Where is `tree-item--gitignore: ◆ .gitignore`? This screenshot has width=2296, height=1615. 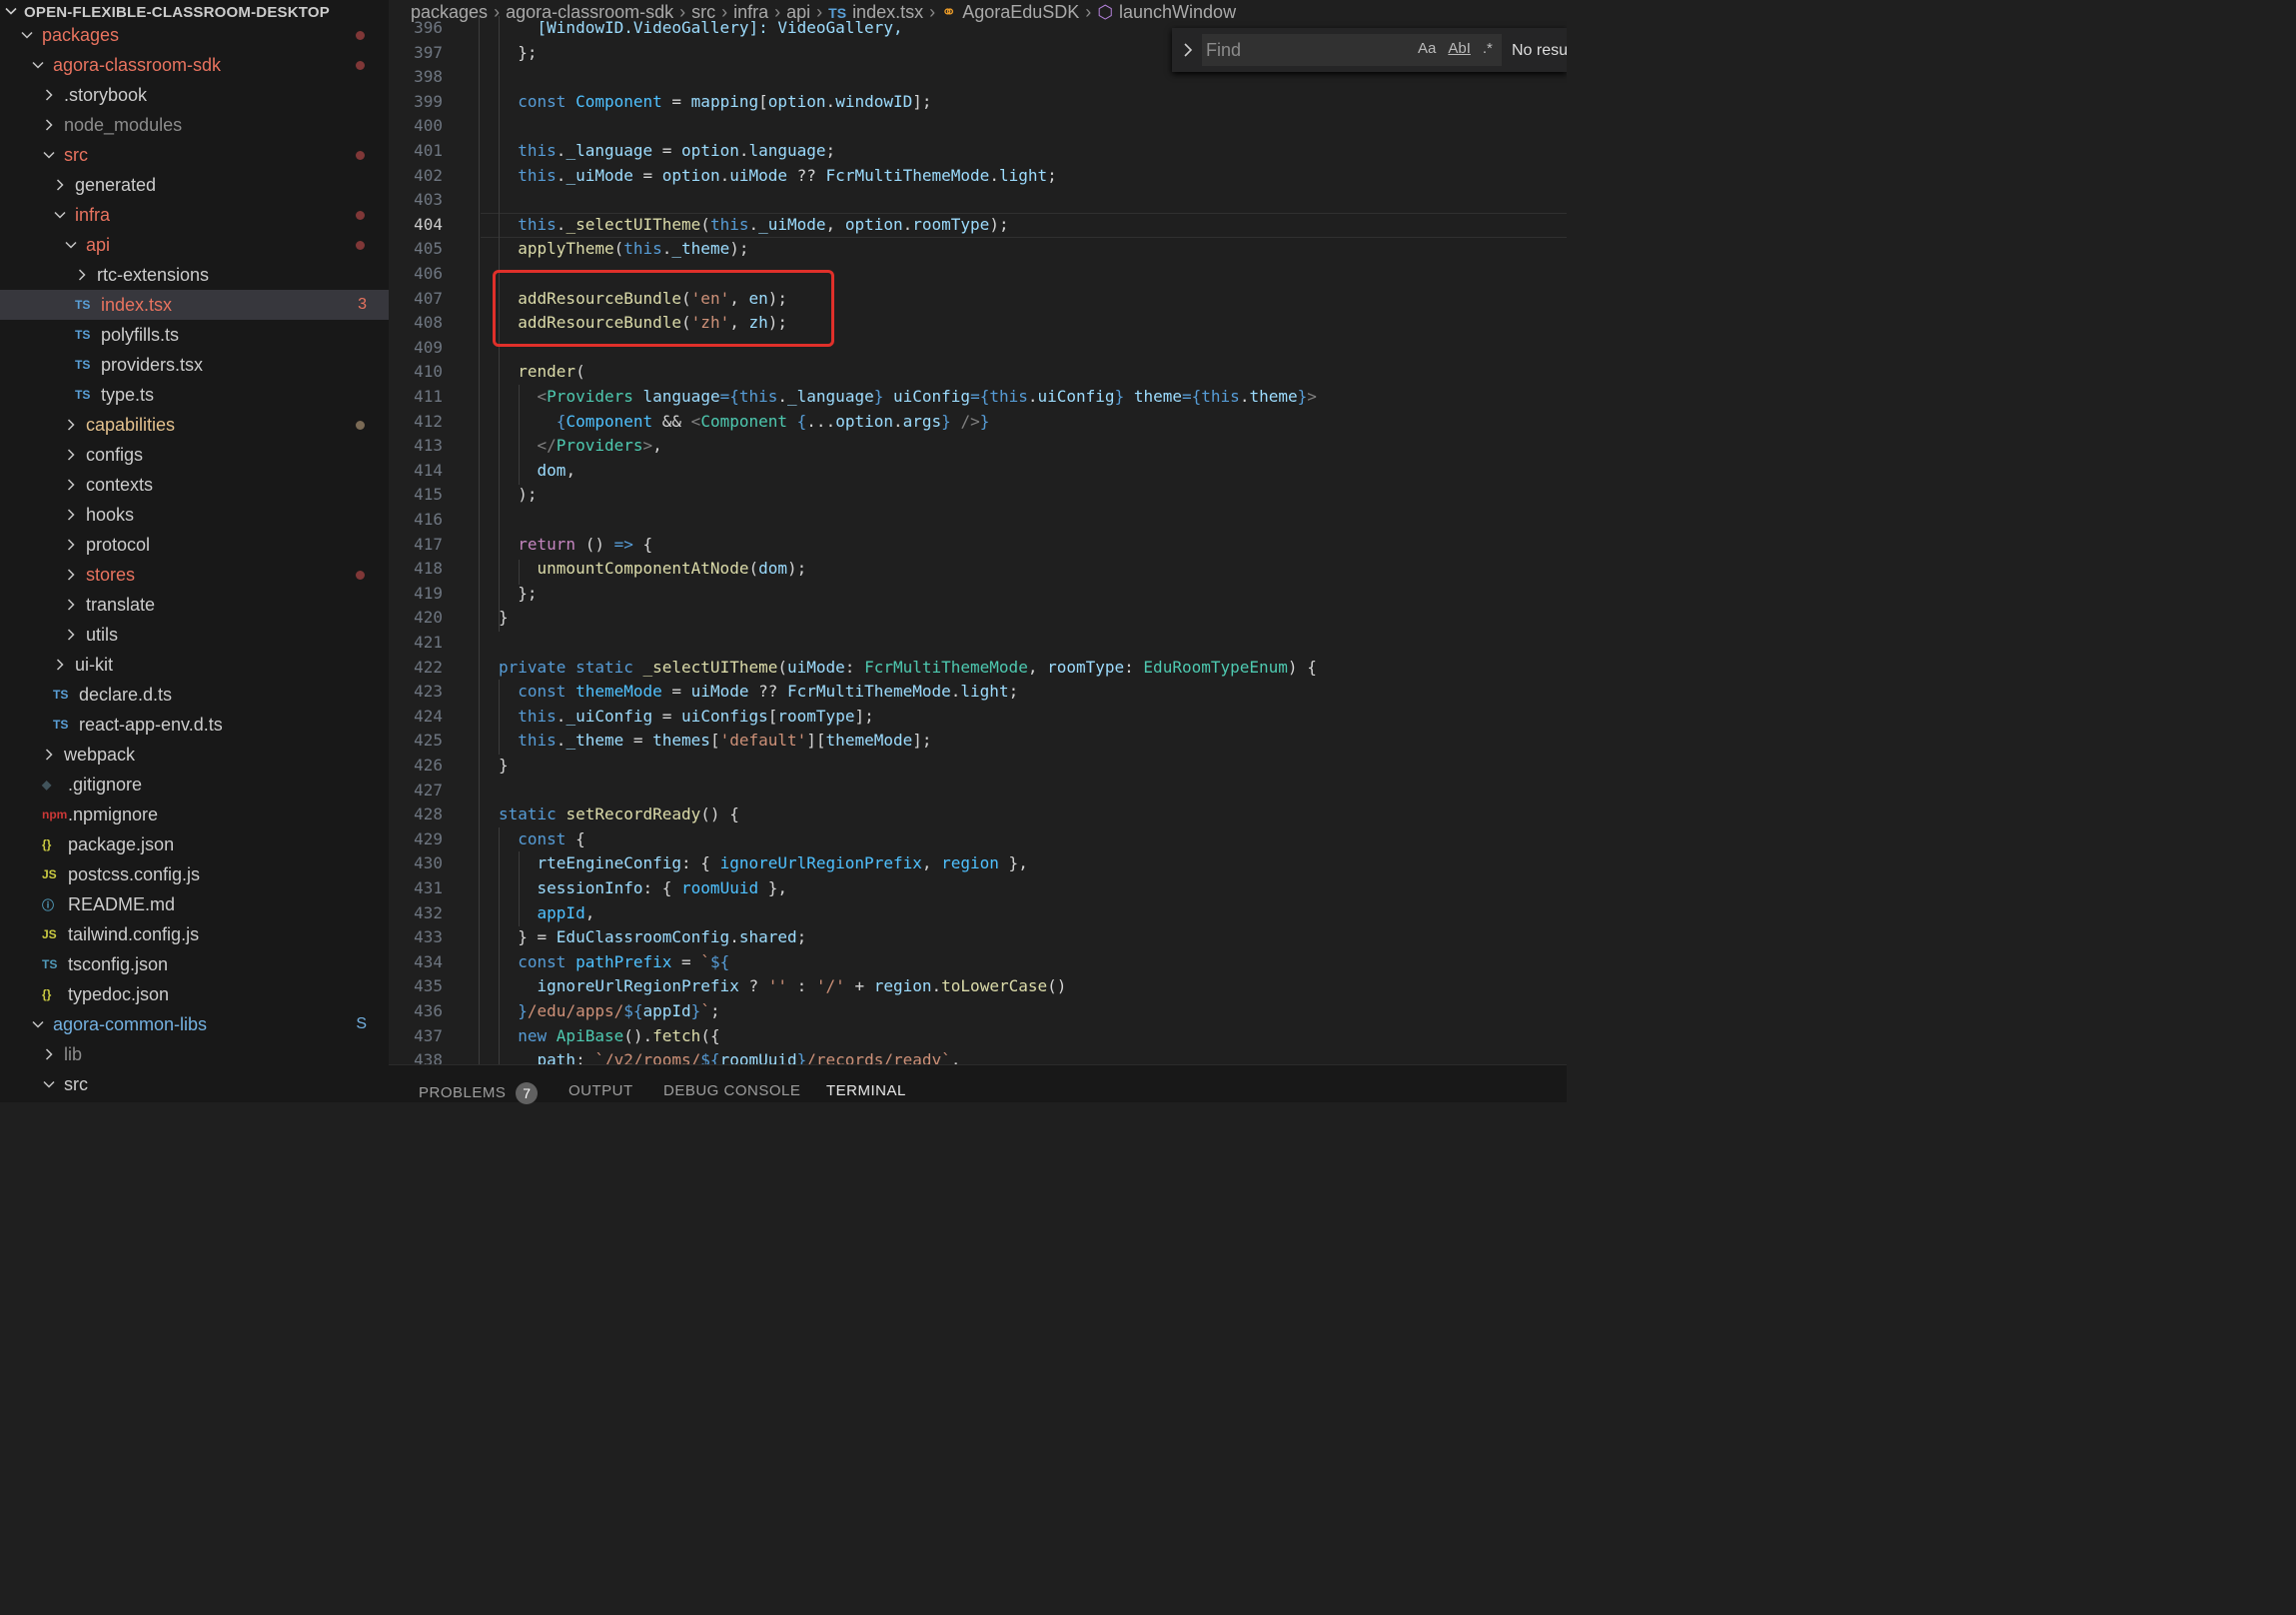 tree-item--gitignore: ◆ .gitignore is located at coordinates (194, 785).